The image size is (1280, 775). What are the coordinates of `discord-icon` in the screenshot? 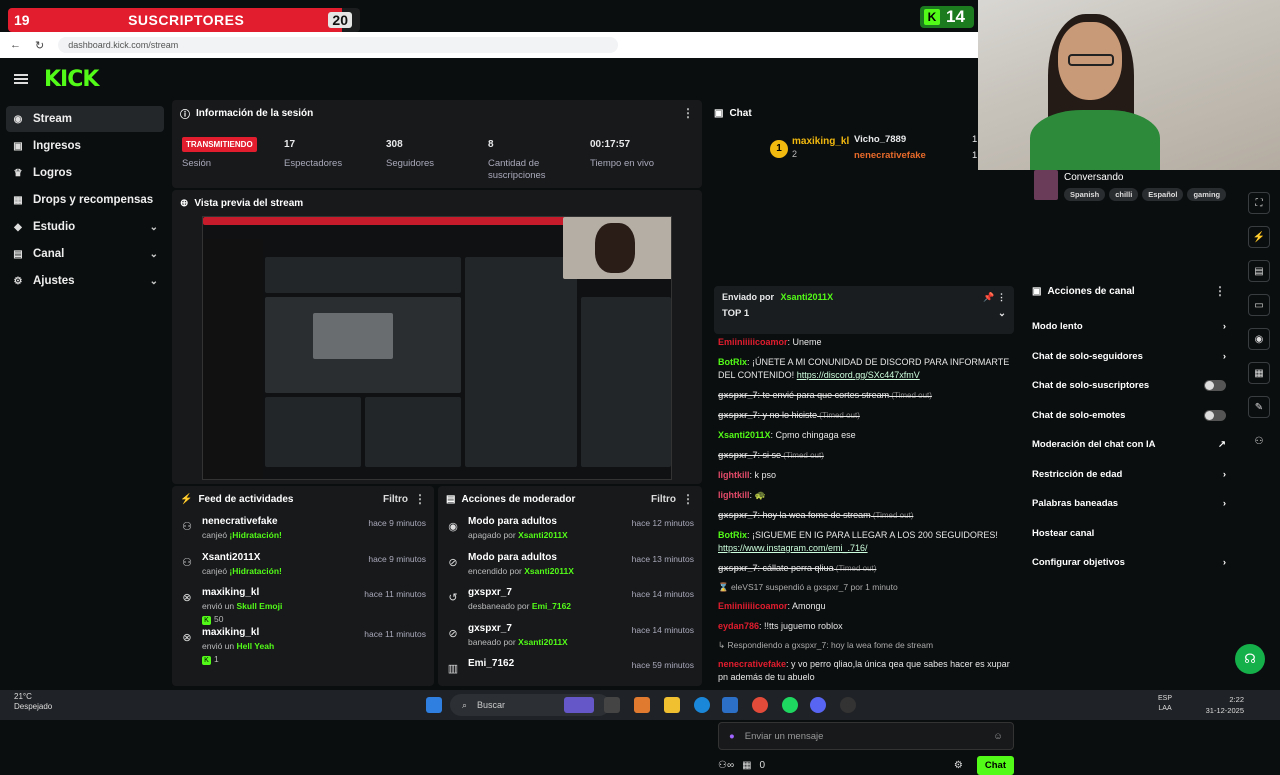 It's located at (818, 705).